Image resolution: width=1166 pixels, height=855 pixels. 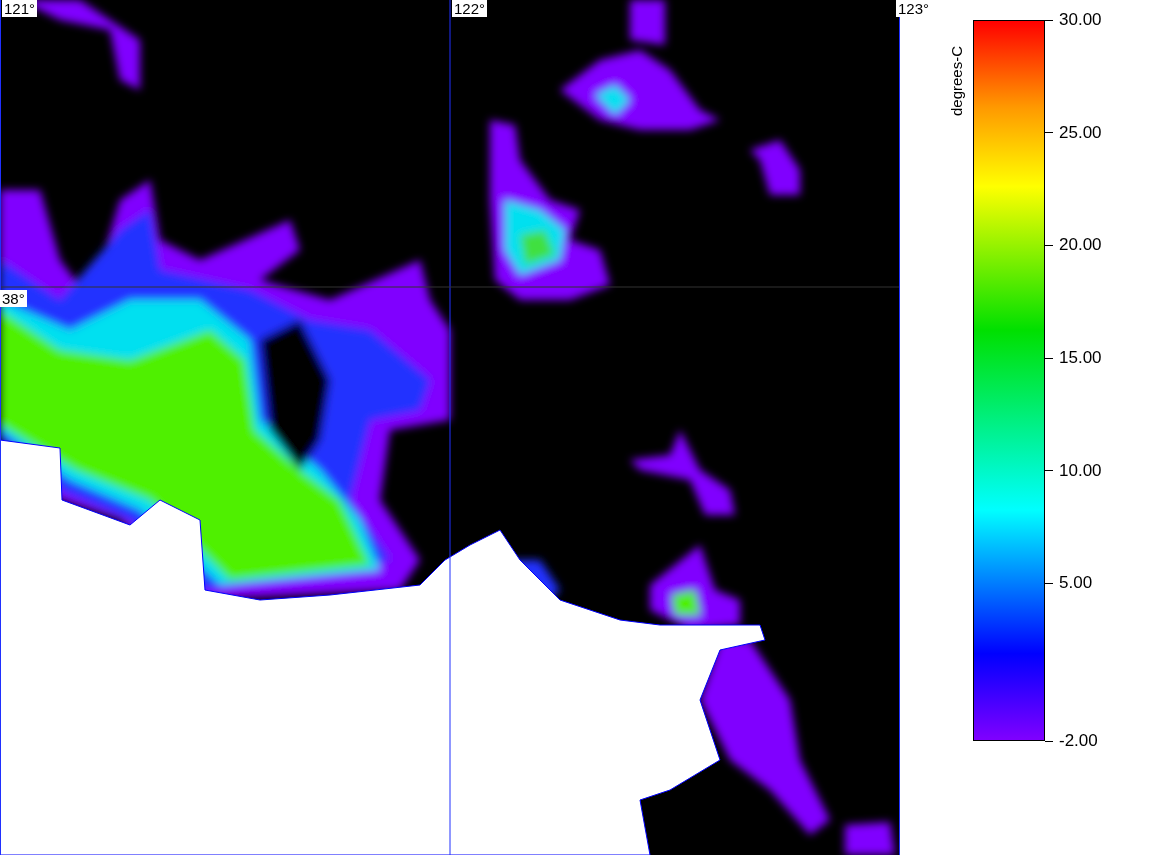 I want to click on colorbar-tick-label: -2.00, so click(x=1078, y=741).